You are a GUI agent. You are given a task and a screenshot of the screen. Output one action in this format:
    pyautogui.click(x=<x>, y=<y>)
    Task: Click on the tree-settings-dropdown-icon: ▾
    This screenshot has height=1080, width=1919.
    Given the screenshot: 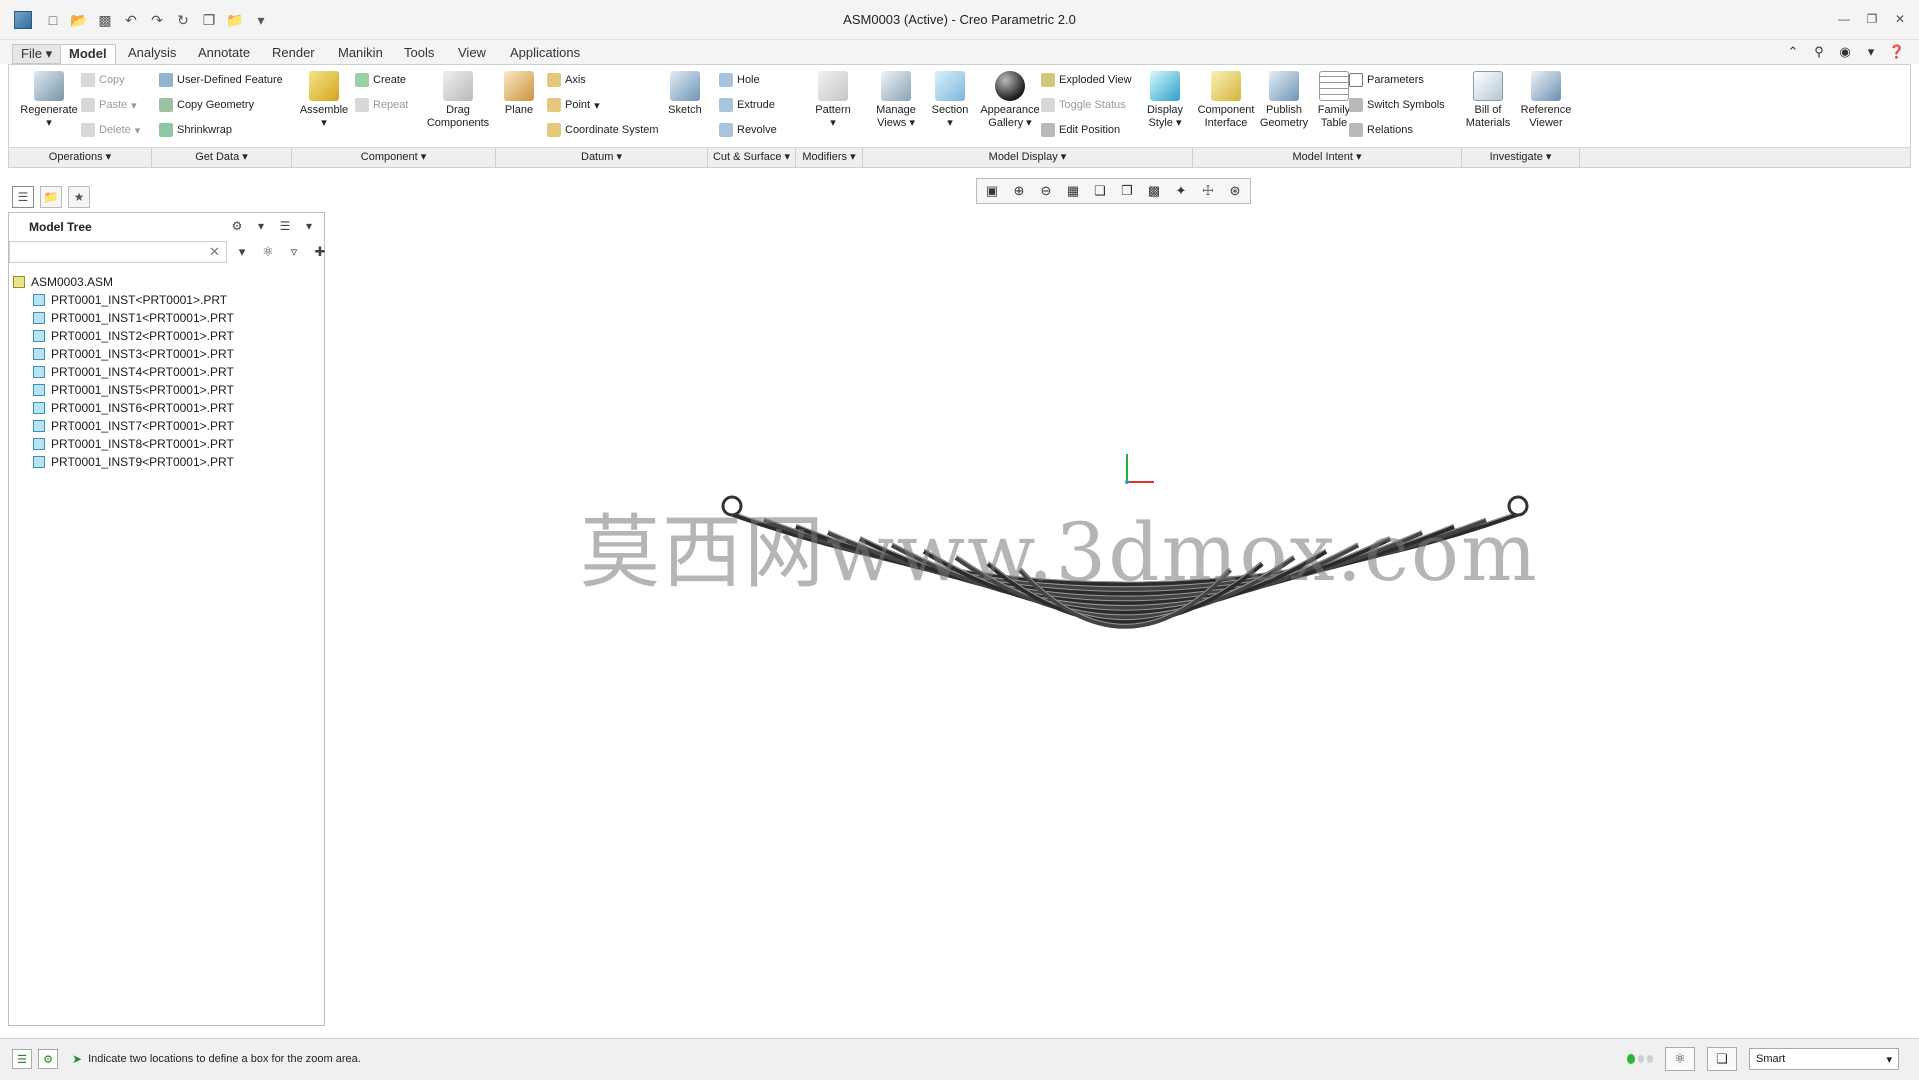 What is the action you would take?
    pyautogui.click(x=261, y=226)
    